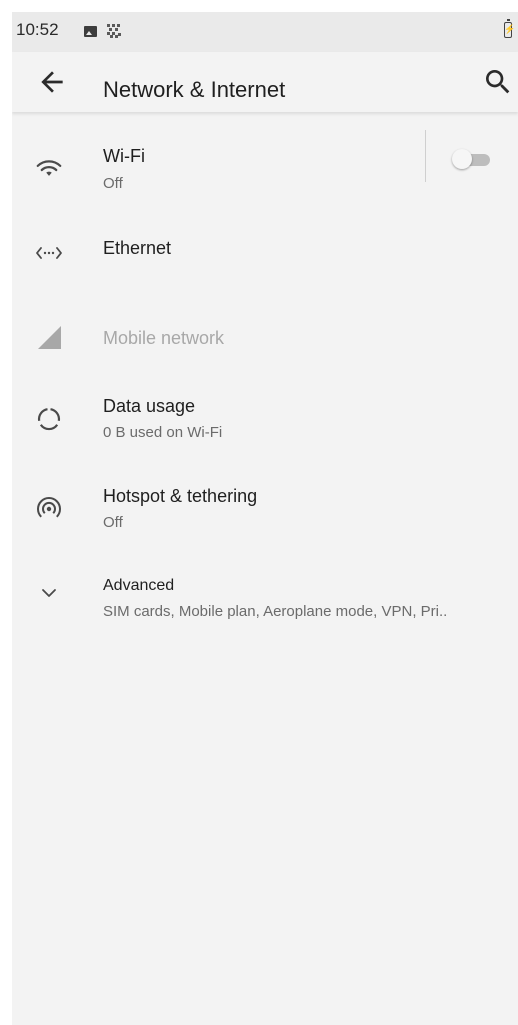 The image size is (518, 1025). Describe the element at coordinates (114, 31) in the screenshot. I see `qr-icon` at that location.